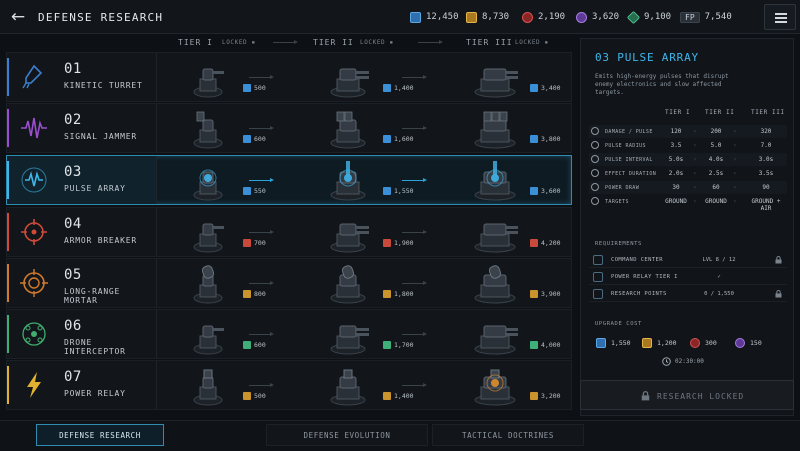 This screenshot has height=451, width=800. I want to click on tier-cell: 700, so click(227, 232).